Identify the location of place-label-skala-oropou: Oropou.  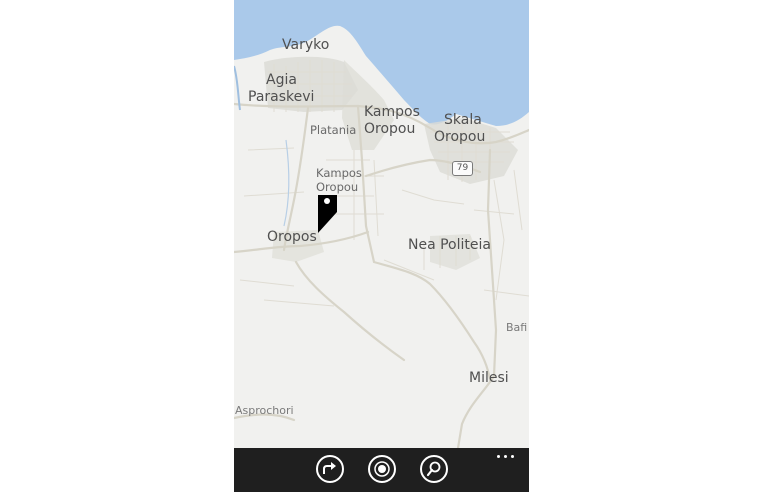
(460, 137).